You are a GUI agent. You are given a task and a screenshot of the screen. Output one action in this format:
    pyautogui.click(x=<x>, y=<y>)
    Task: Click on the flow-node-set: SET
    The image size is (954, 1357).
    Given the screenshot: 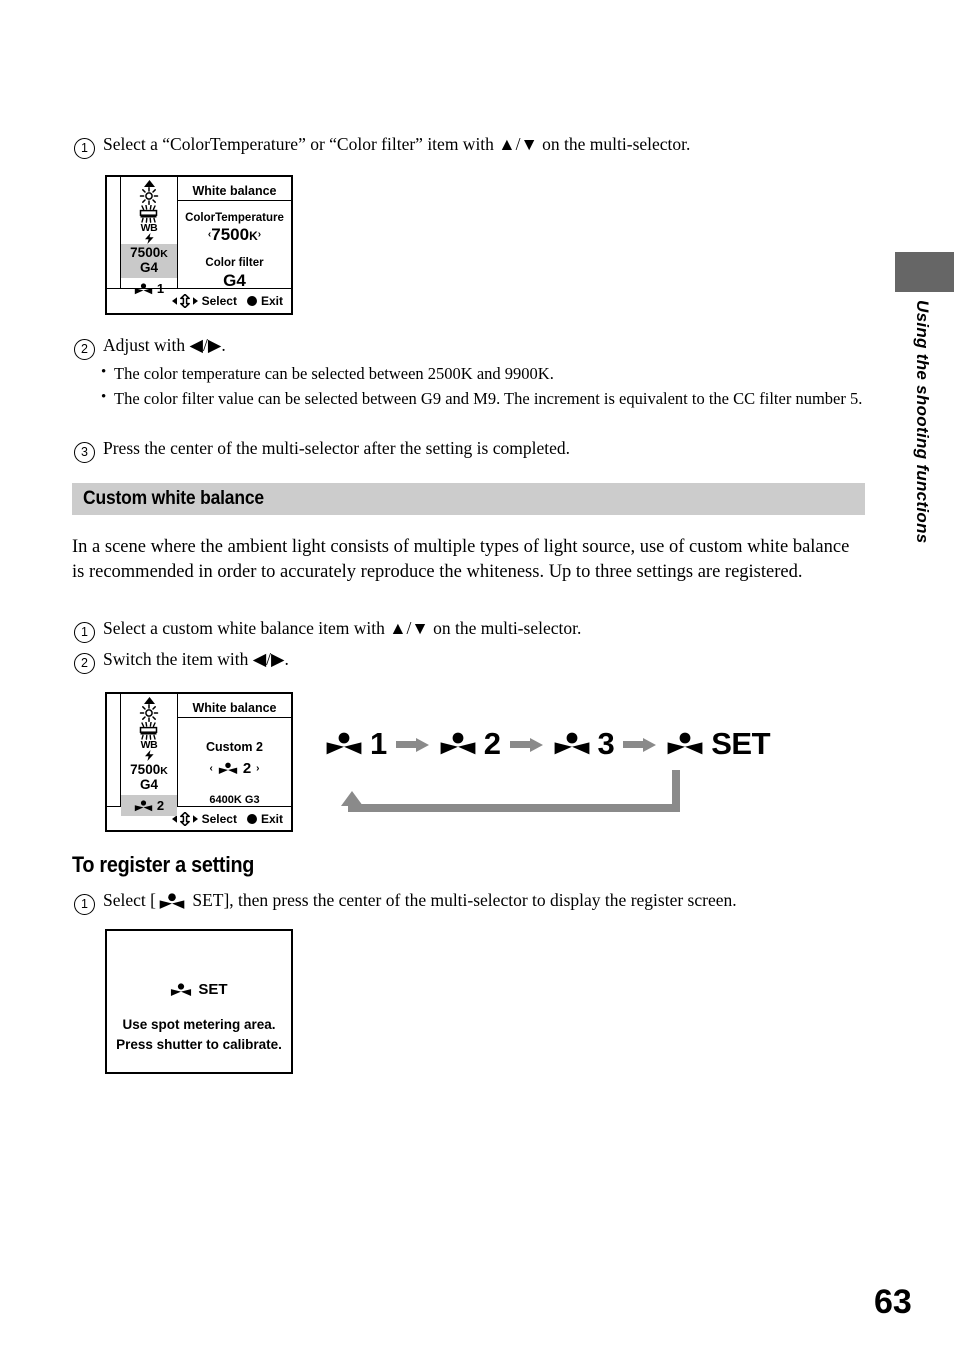 What is the action you would take?
    pyautogui.click(x=718, y=744)
    